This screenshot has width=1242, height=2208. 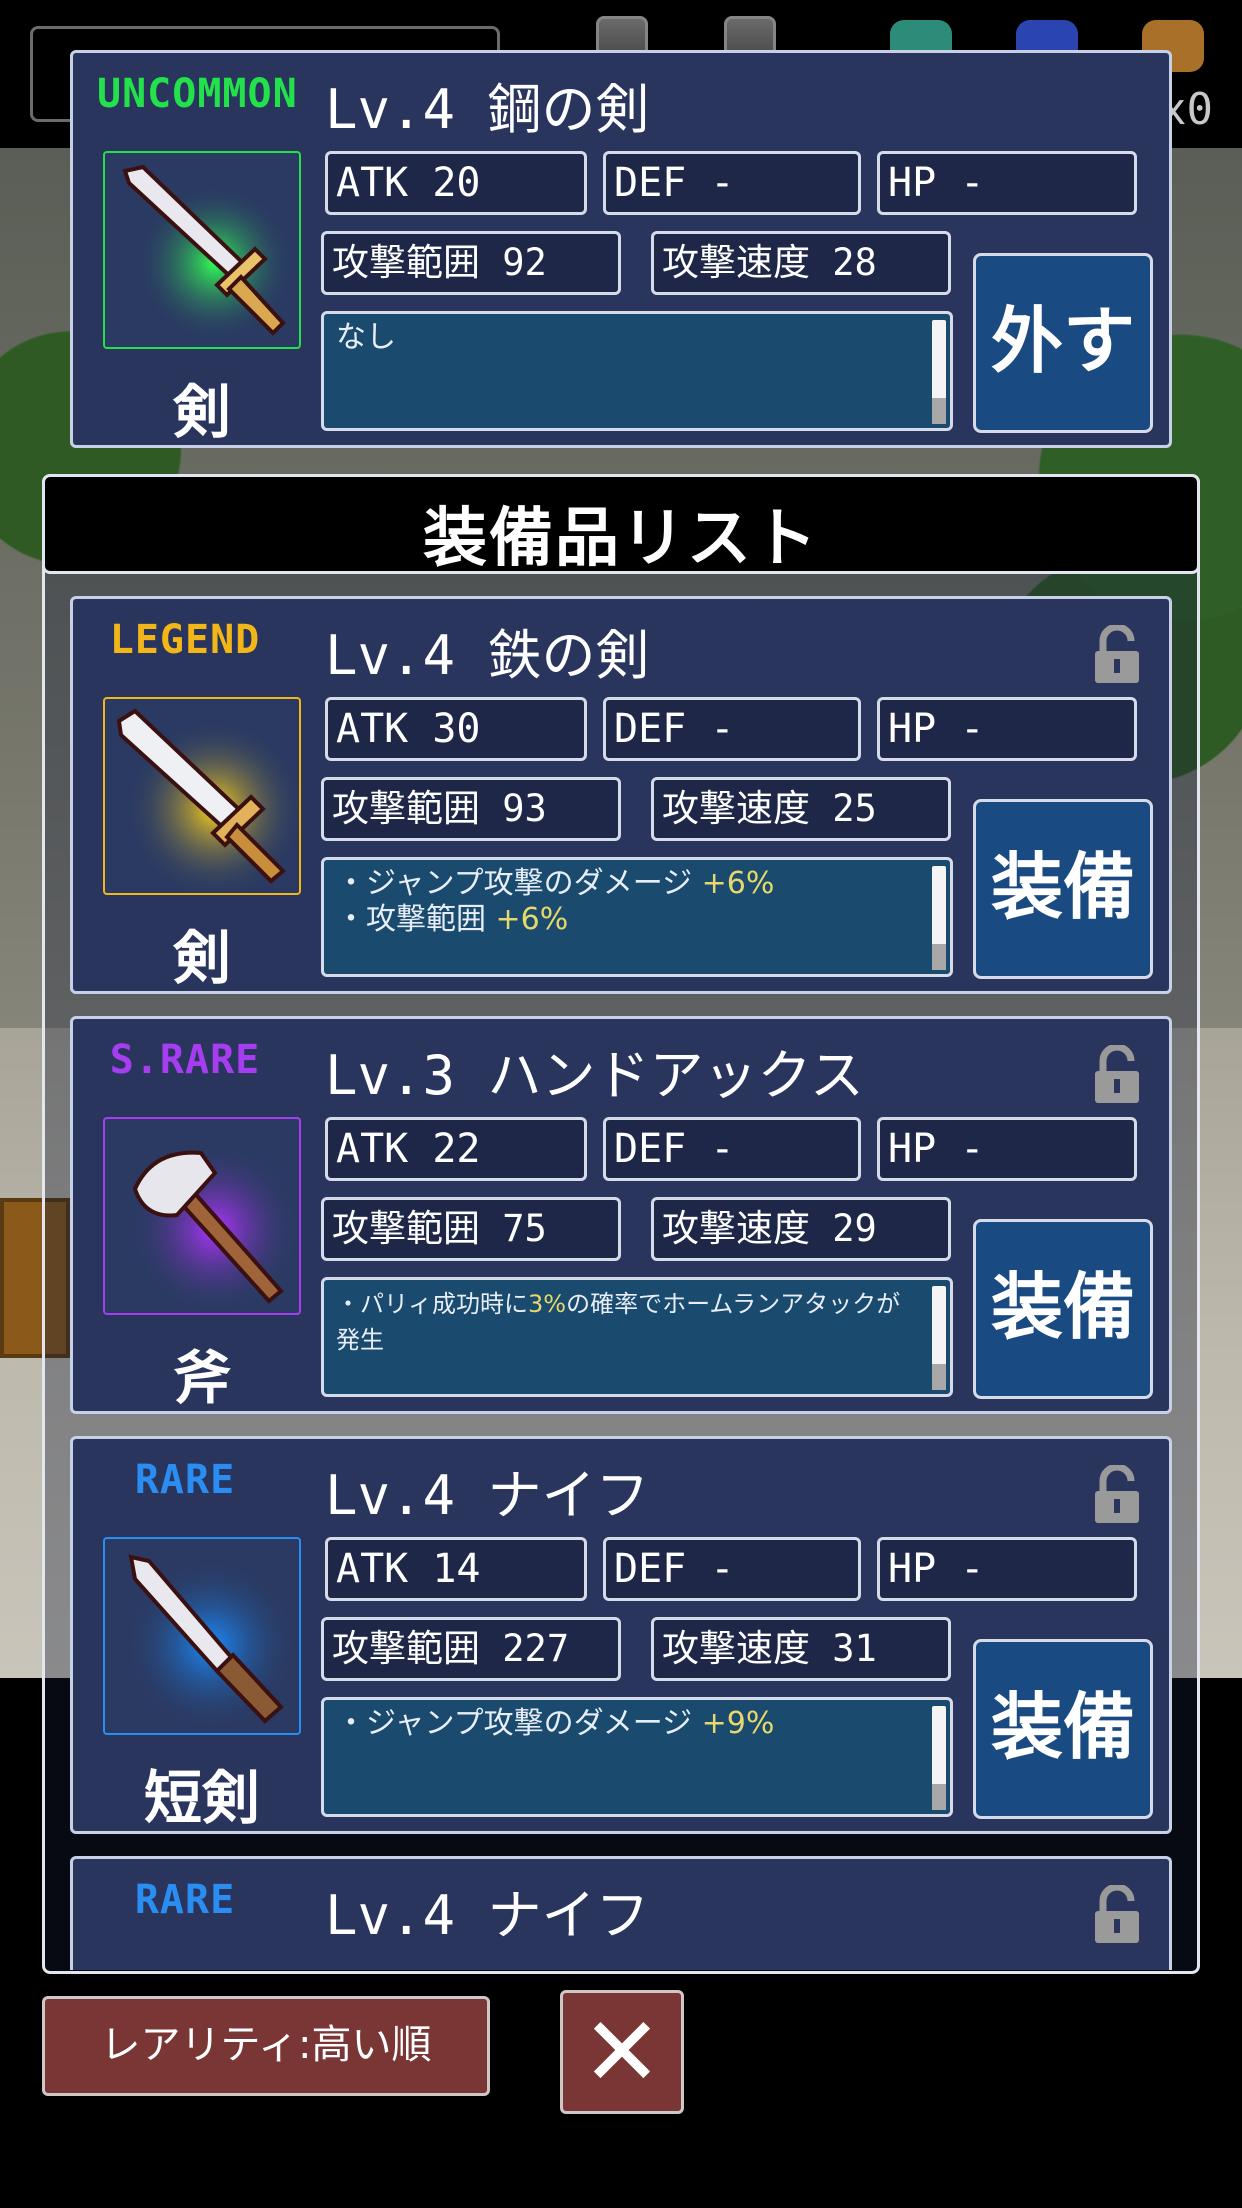 I want to click on atk-stat: ATK 20, so click(x=456, y=183).